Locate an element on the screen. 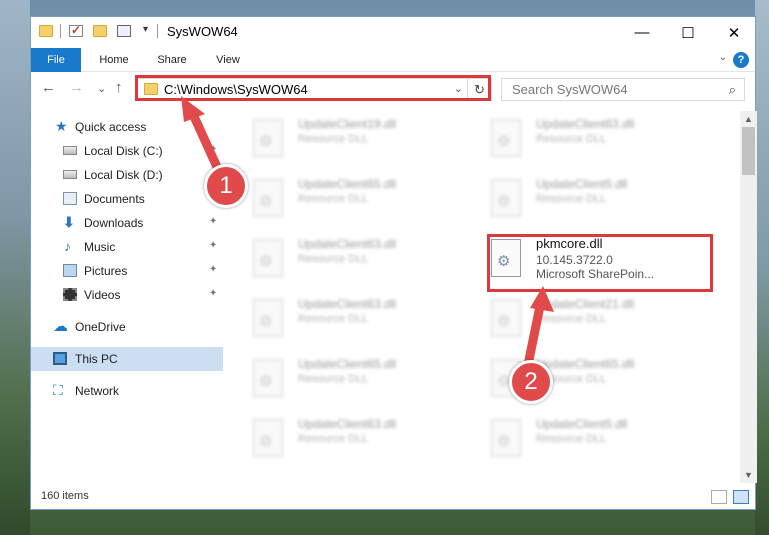  sidebar-item-onedrive: ☁ OneDrive is located at coordinates (127, 327).